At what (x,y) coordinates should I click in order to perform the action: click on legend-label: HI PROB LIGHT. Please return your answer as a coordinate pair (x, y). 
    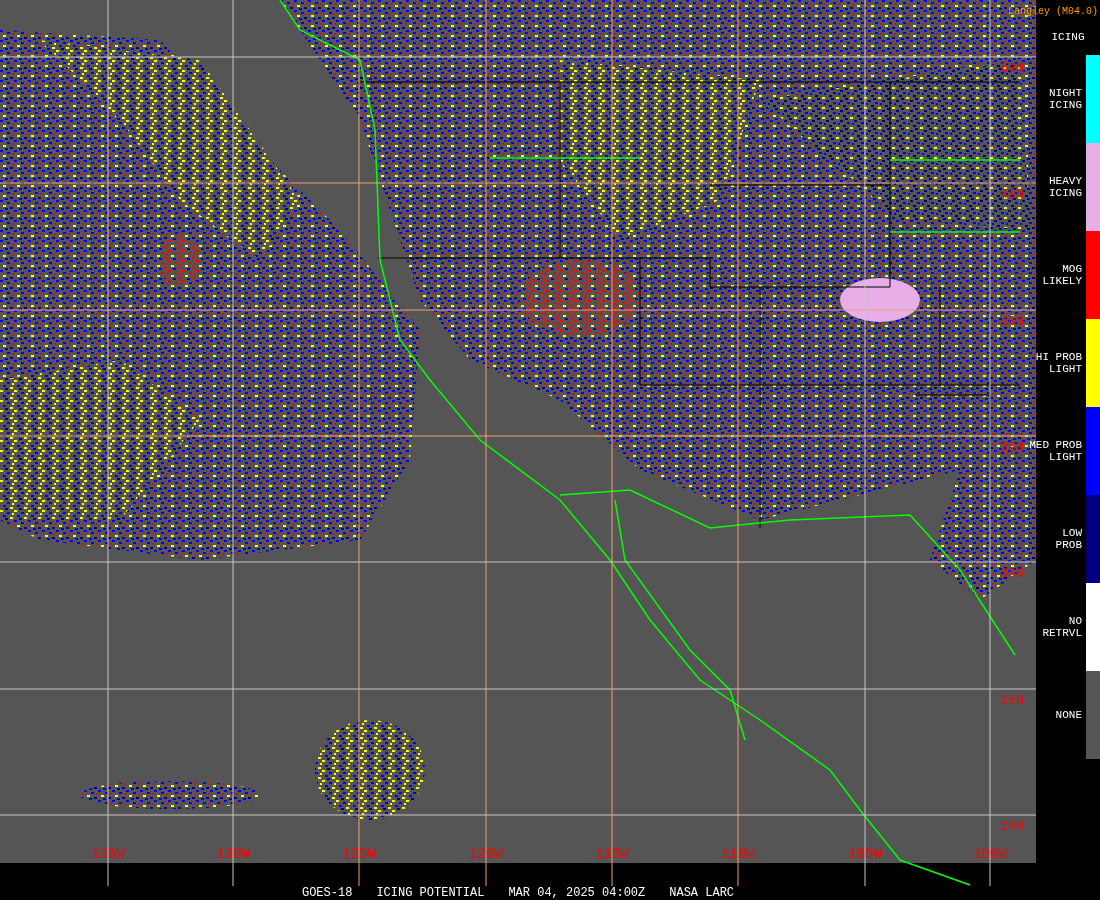
    Looking at the image, I should click on (1058, 363).